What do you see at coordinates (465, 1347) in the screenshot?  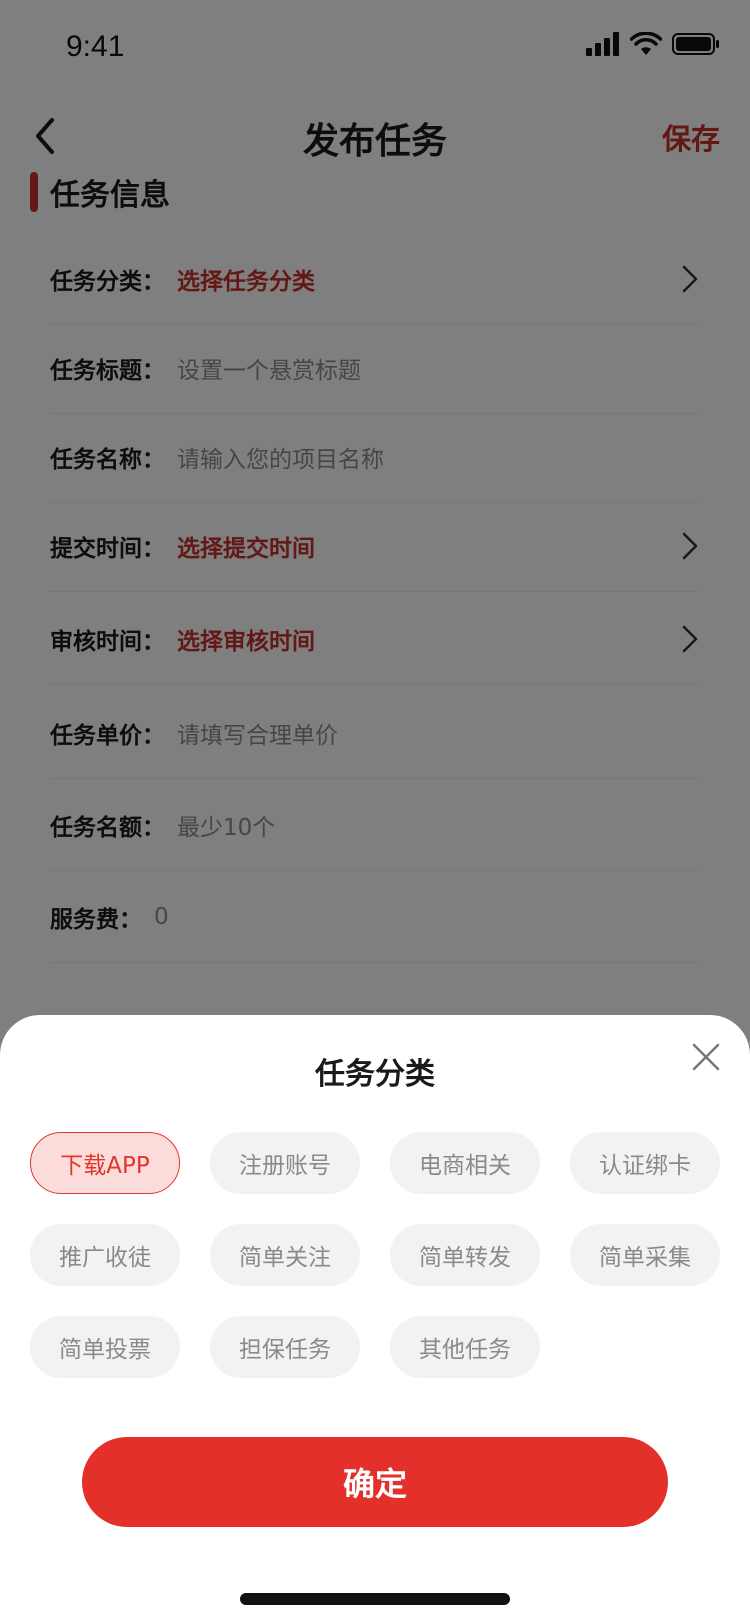 I see `category-chip-other: 其他任务` at bounding box center [465, 1347].